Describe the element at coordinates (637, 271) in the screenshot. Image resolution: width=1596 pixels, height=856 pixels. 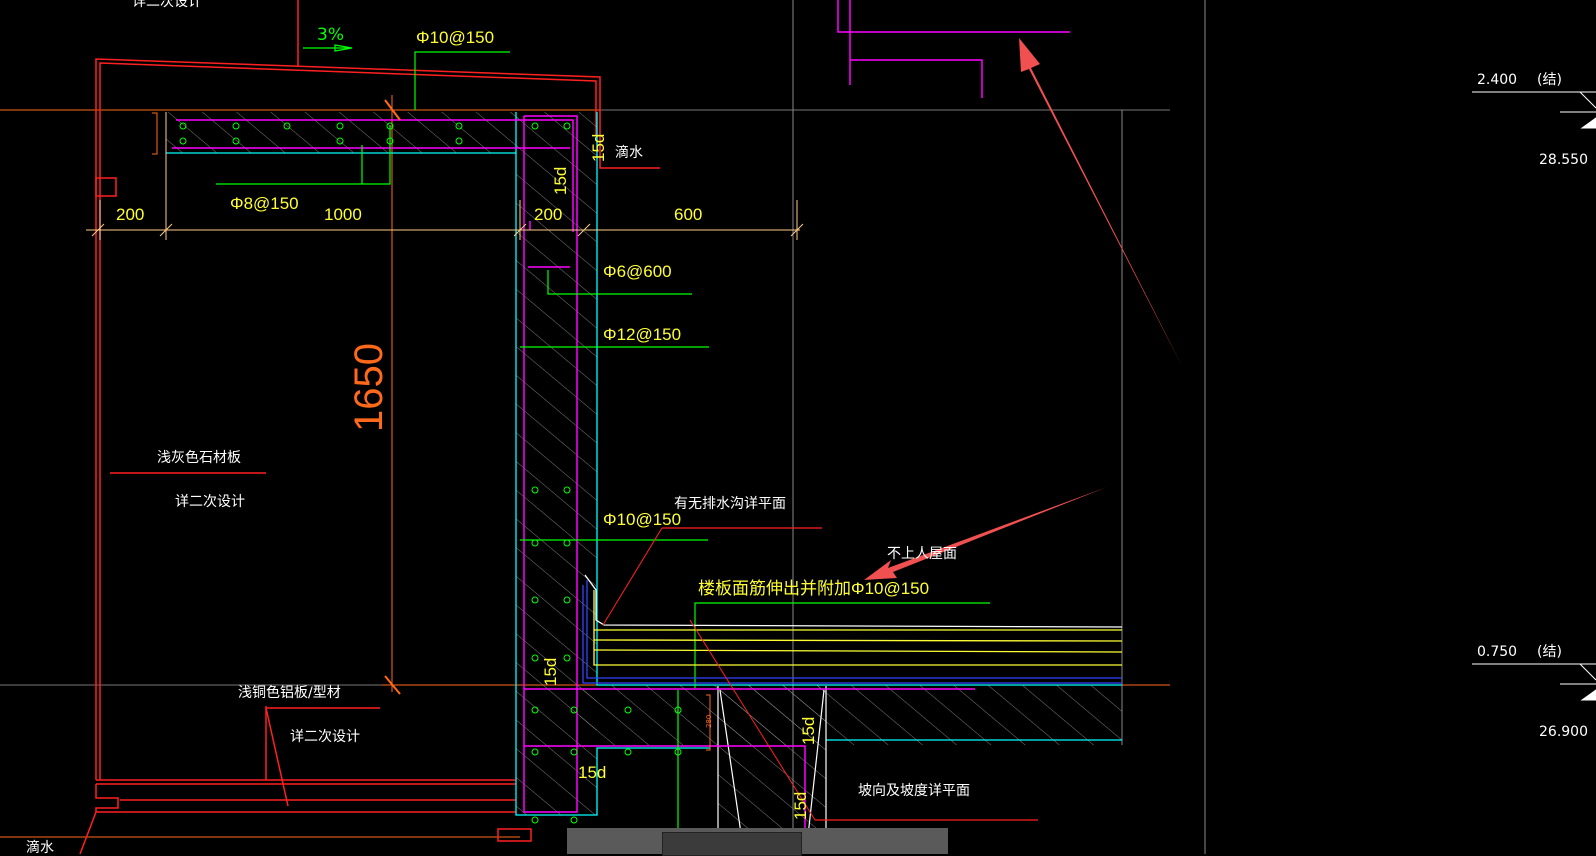
I see `rebar-wall-1: Φ6@600` at that location.